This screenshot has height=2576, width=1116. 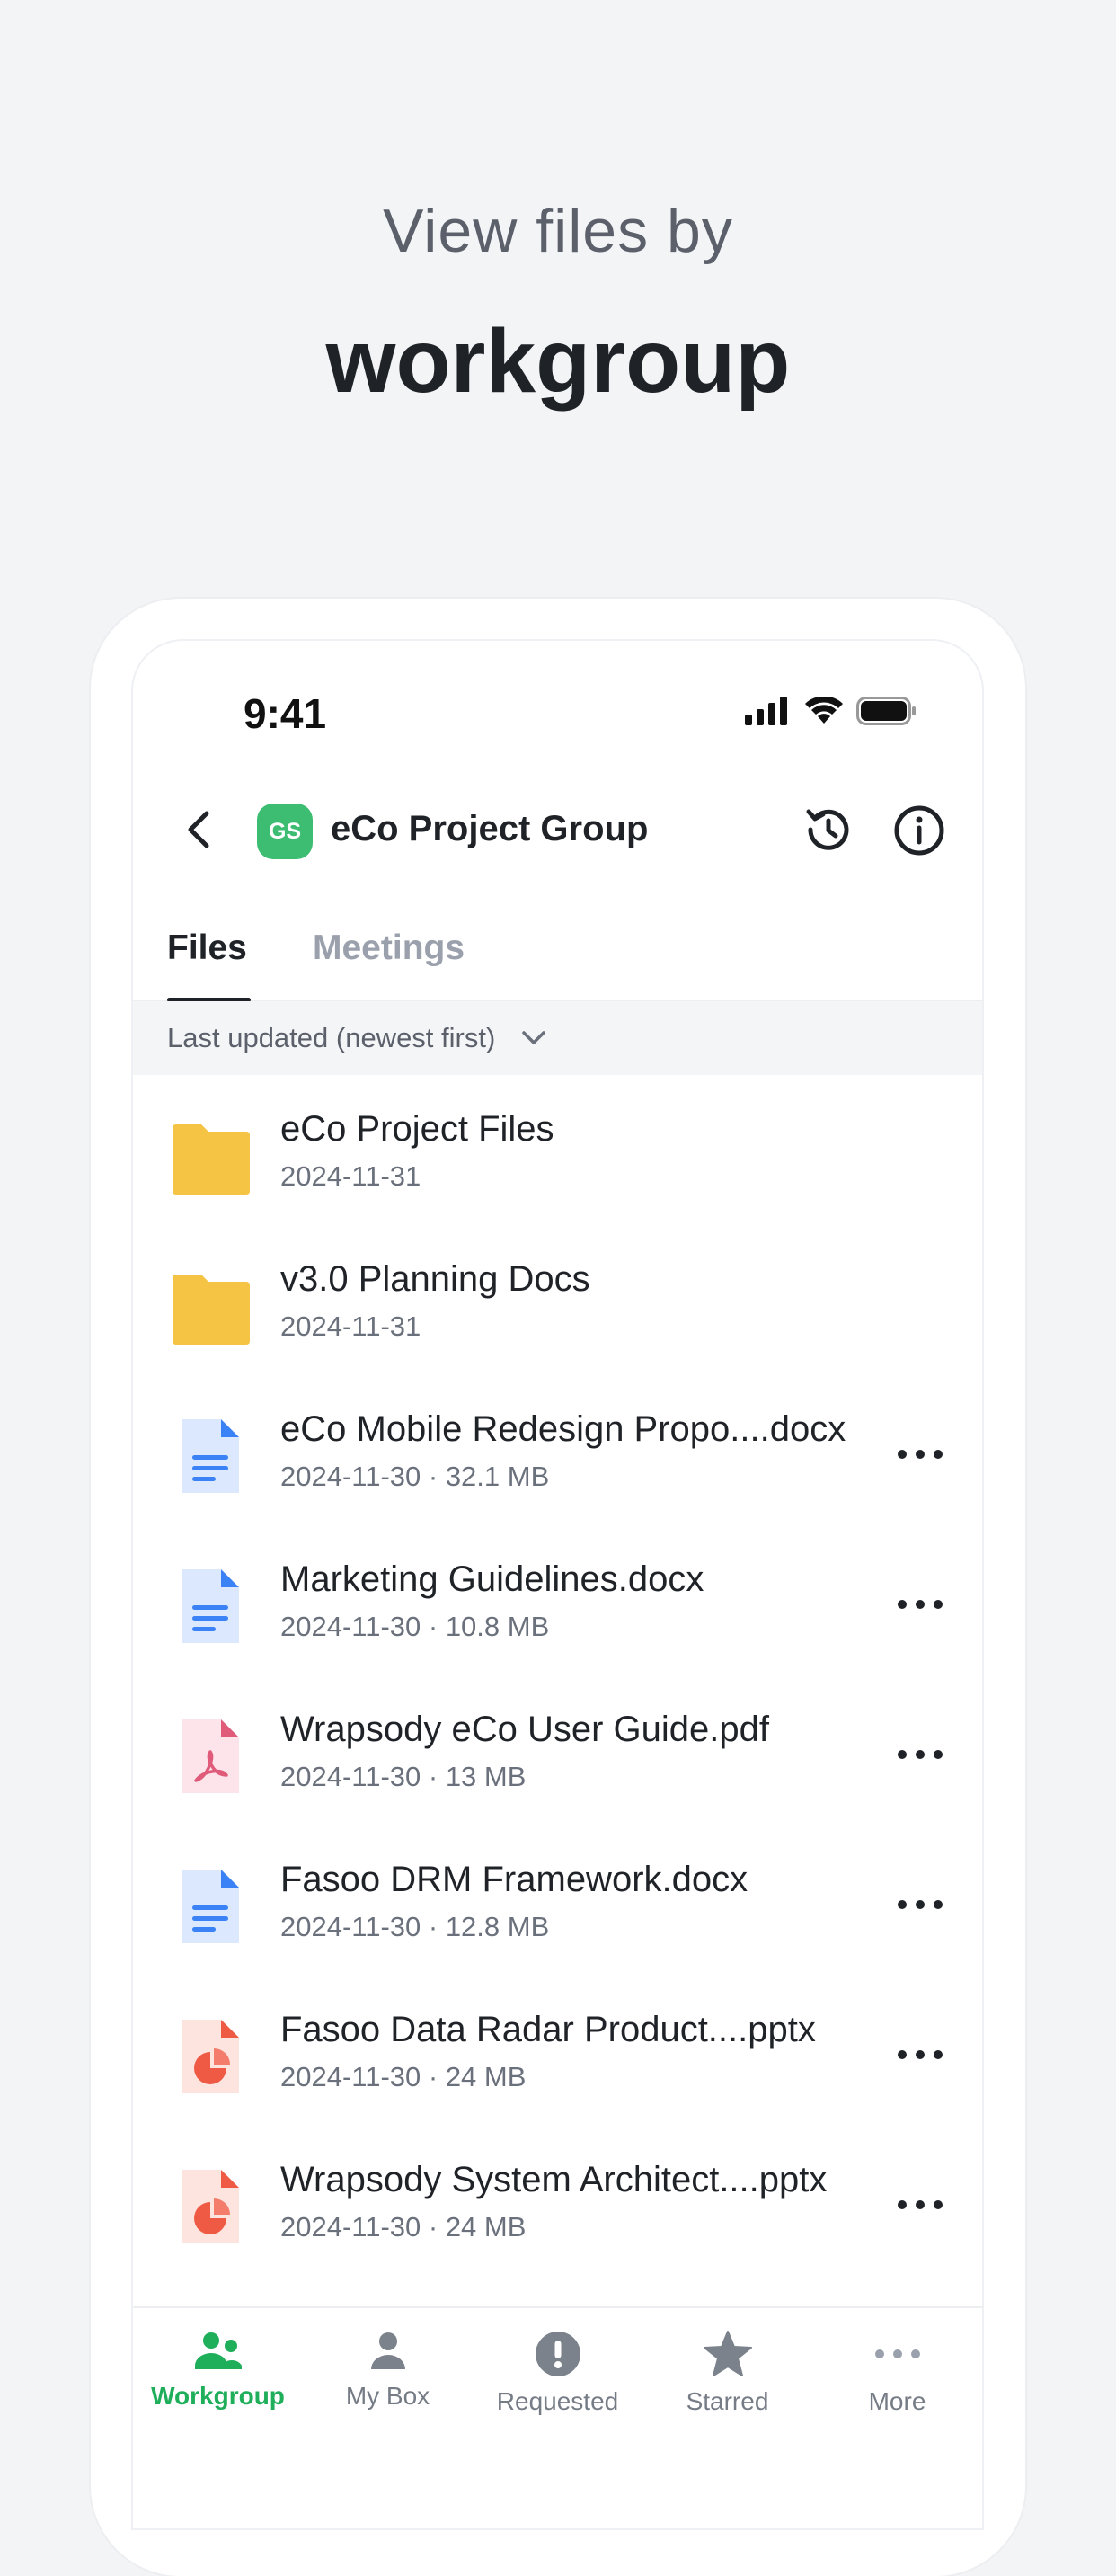 I want to click on bottom-nav-mybox: My Box, so click(x=388, y=2370).